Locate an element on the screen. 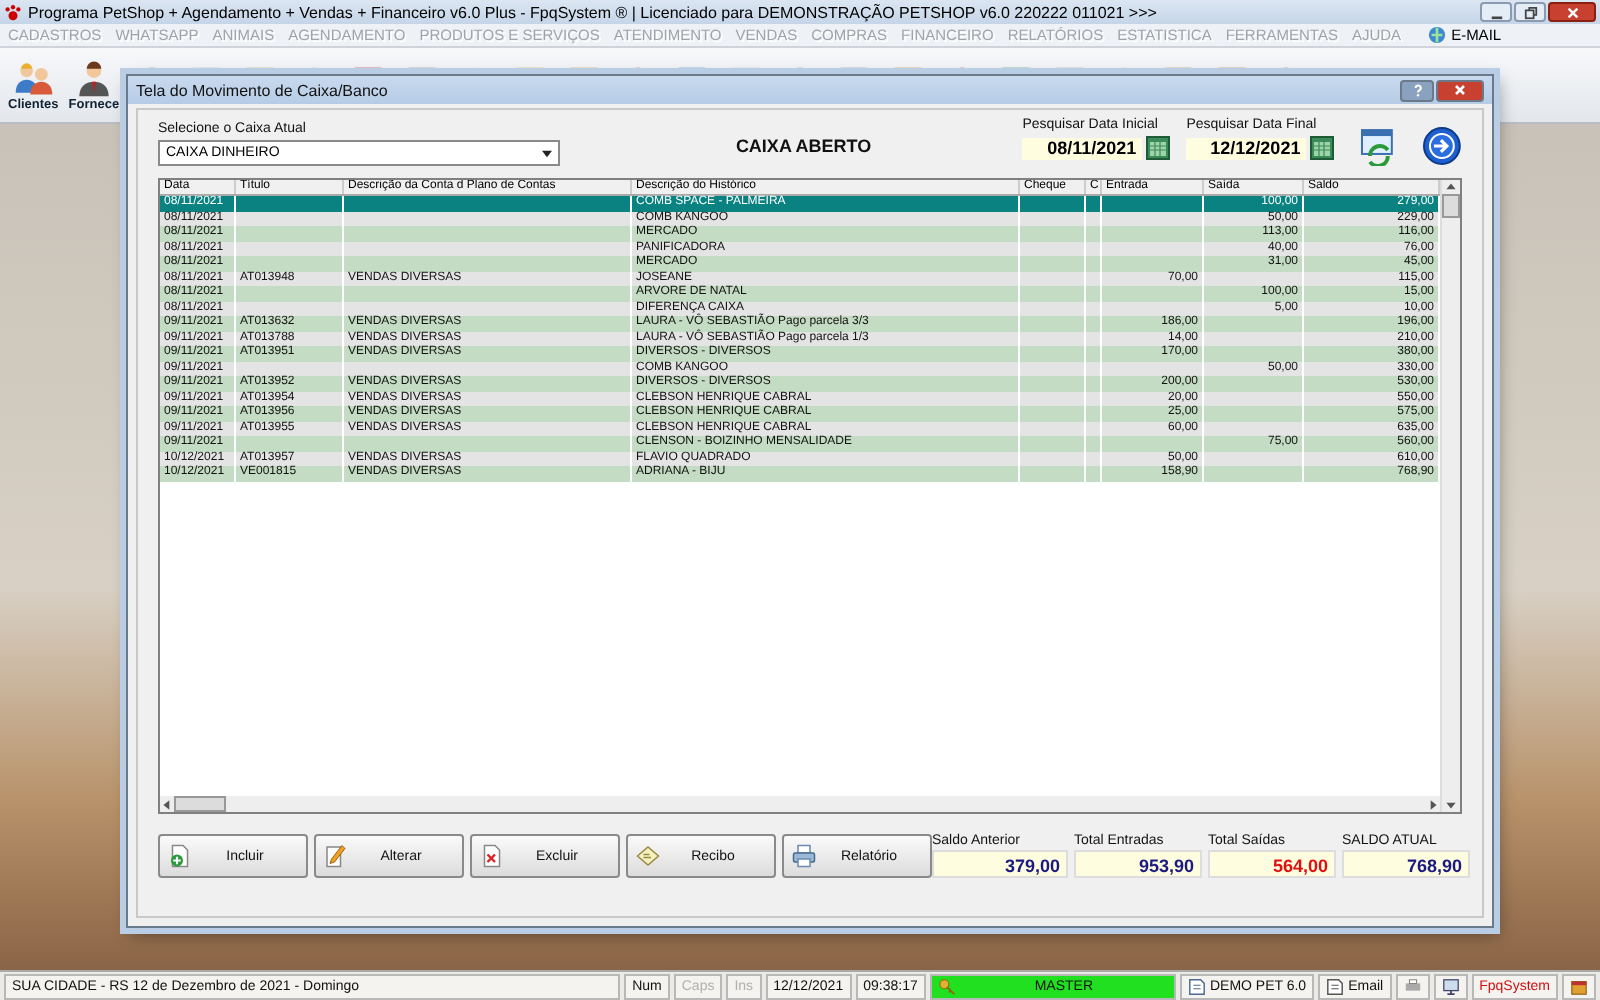 This screenshot has width=1600, height=1000. date-start-field: 08/11/2021 is located at coordinates (1082, 148).